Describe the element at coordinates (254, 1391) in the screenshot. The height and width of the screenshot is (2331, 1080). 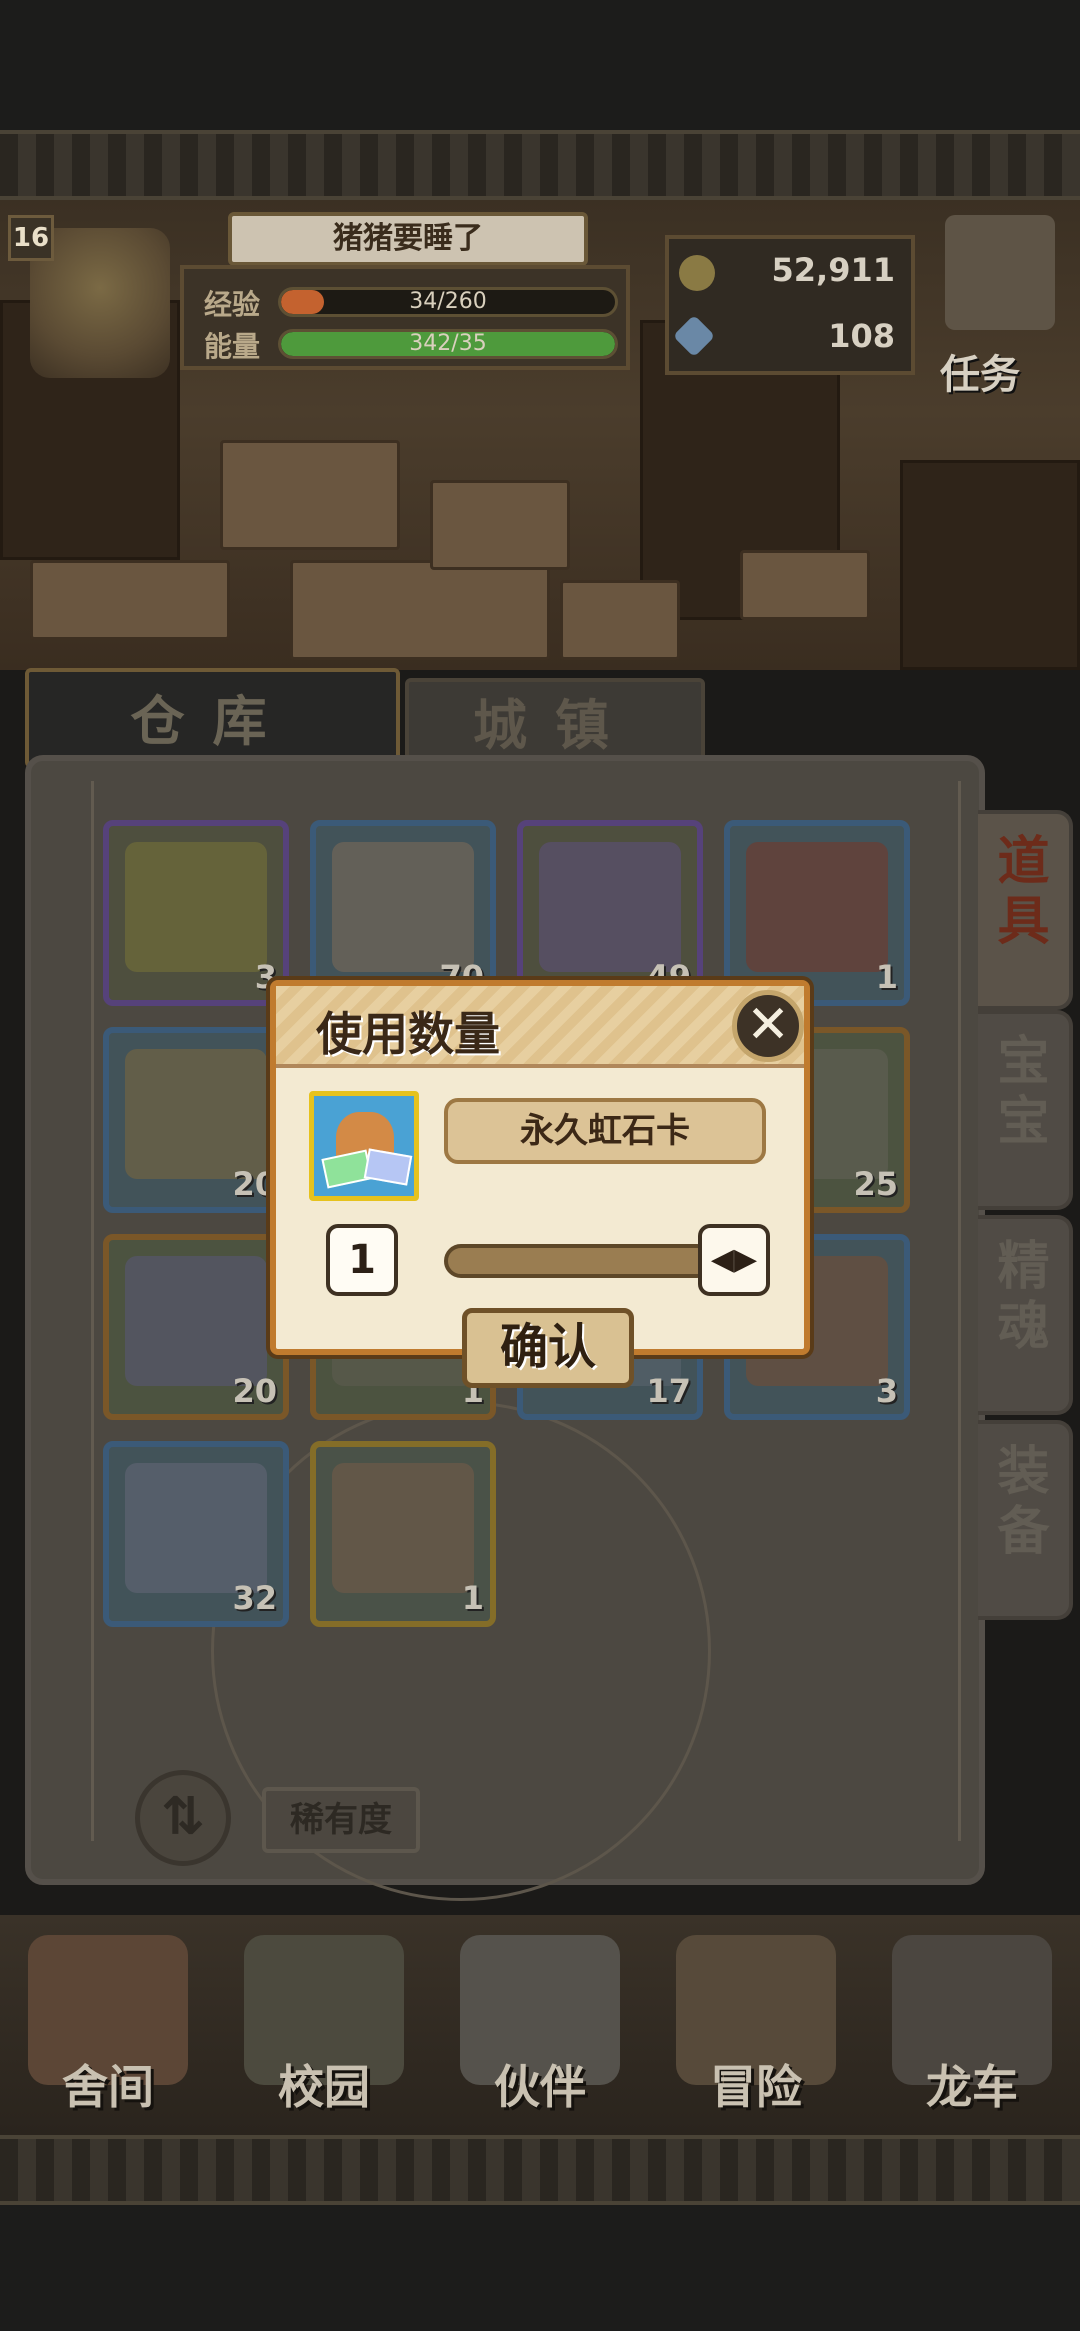
I see `item-quantity: 20` at that location.